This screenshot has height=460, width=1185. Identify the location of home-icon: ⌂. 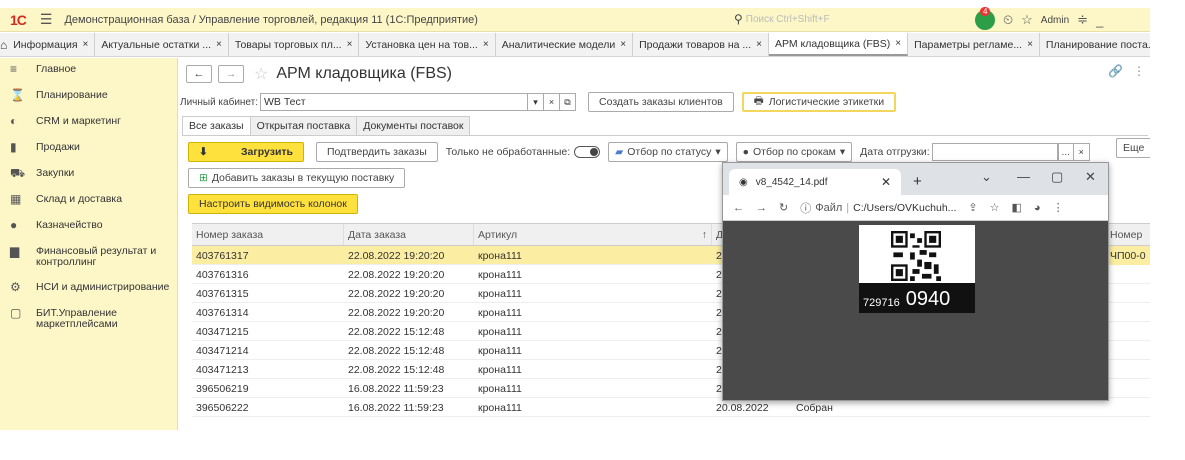
(3, 44).